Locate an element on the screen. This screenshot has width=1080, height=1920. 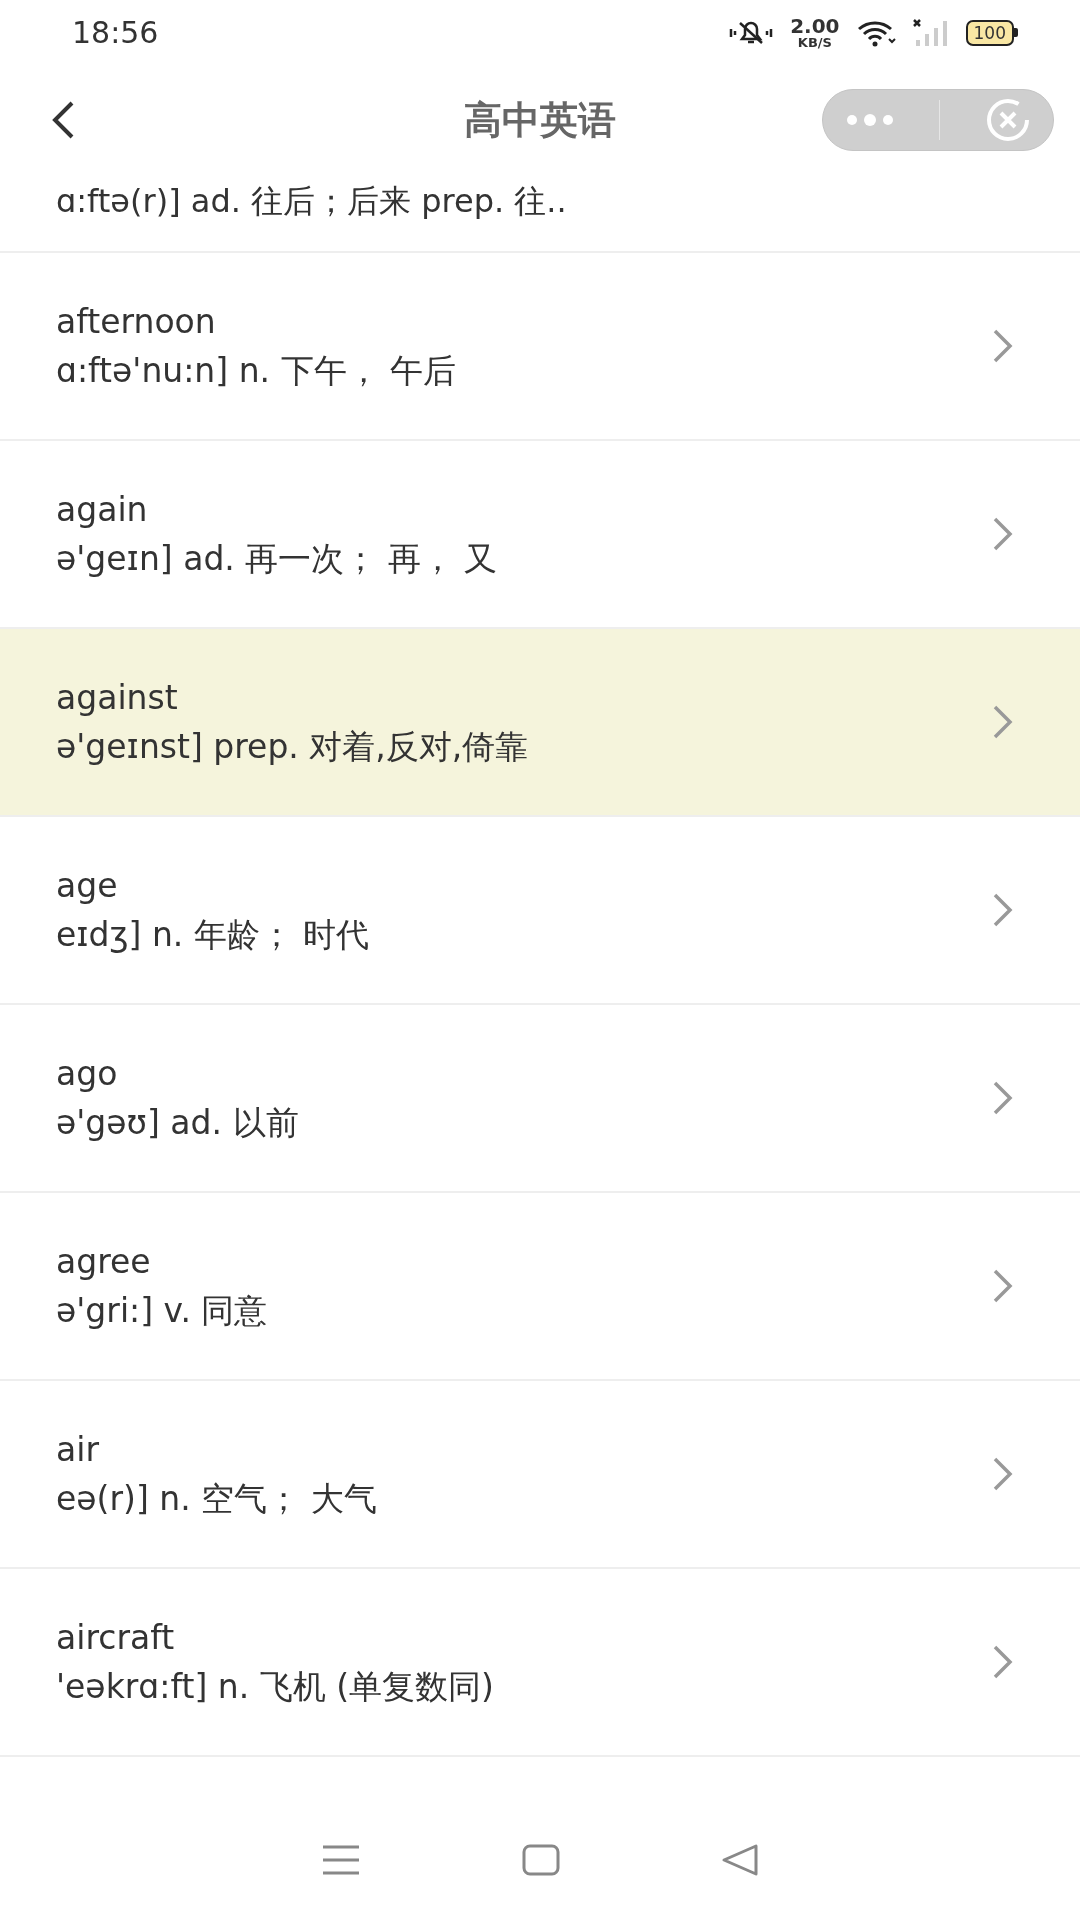
home-icon is located at coordinates (541, 1860).